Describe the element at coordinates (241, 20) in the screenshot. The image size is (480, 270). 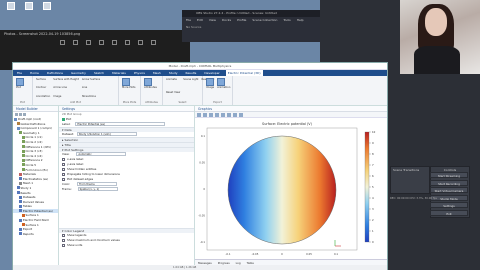
I see `obs-menu-item: Profile` at that location.